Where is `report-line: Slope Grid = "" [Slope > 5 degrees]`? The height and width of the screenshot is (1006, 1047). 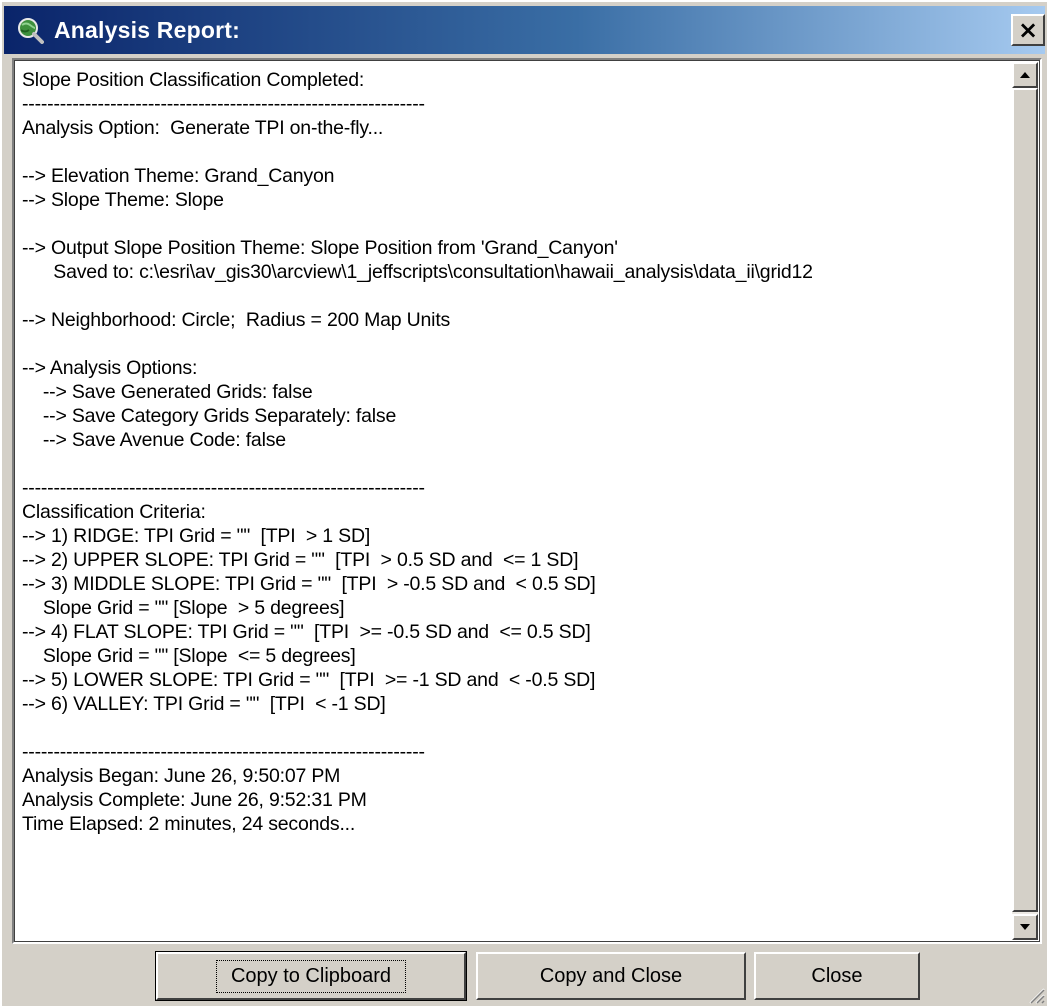
report-line: Slope Grid = "" [Slope > 5 degrees] is located at coordinates (183, 608).